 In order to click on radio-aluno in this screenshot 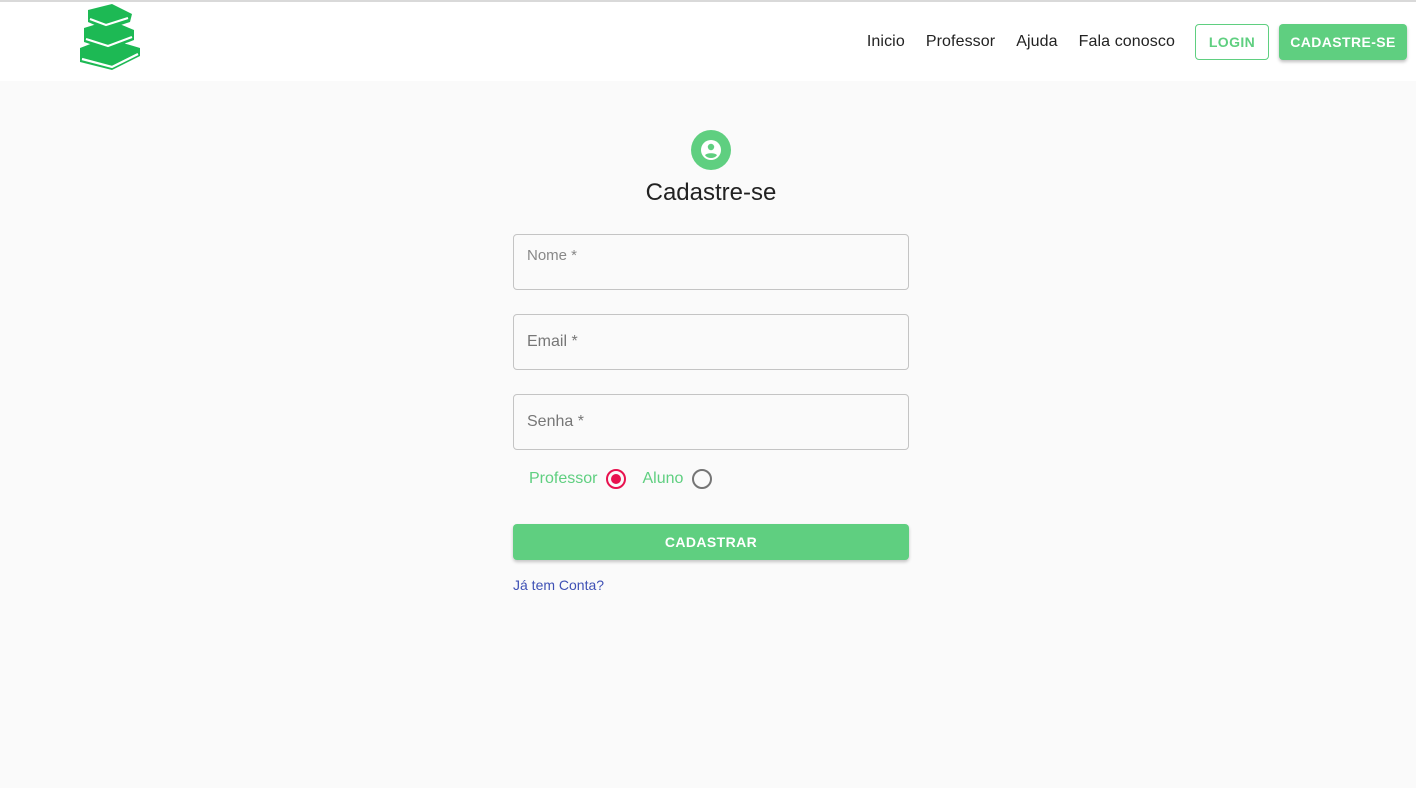, I will do `click(702, 479)`.